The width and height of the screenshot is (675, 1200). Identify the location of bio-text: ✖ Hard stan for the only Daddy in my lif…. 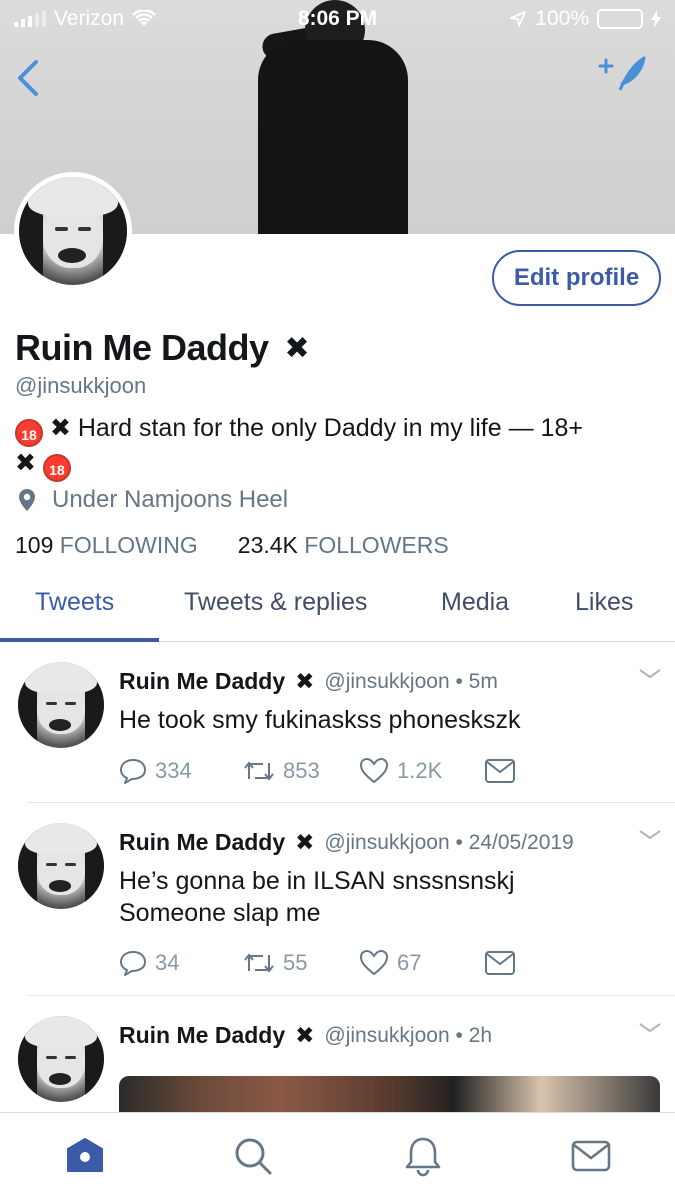
(313, 428).